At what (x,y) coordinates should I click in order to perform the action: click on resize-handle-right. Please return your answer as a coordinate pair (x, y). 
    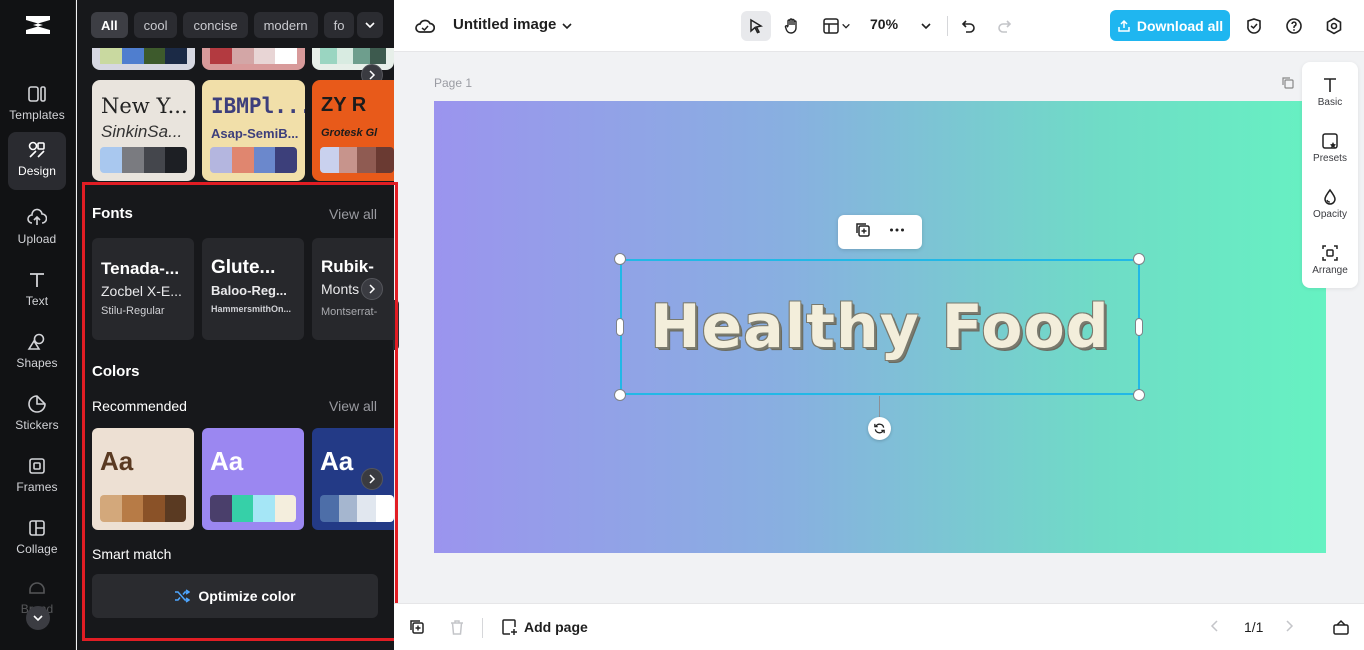
    Looking at the image, I should click on (1139, 327).